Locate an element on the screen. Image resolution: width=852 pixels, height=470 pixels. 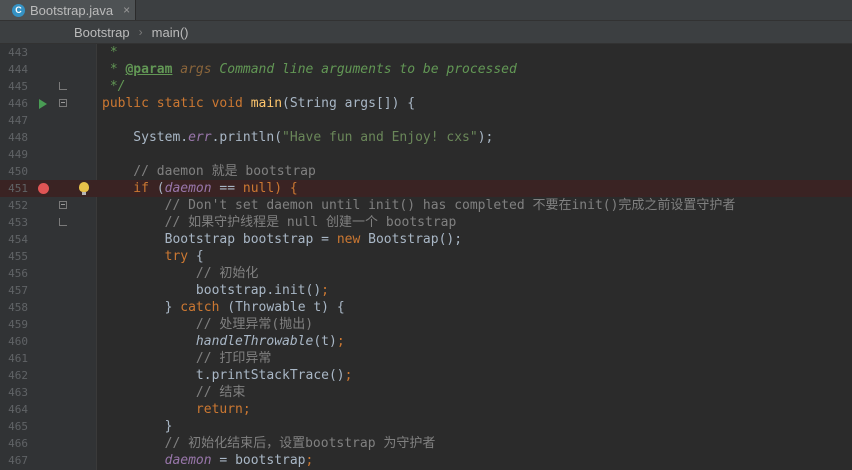
line-number: 462 is located at coordinates (18, 375).